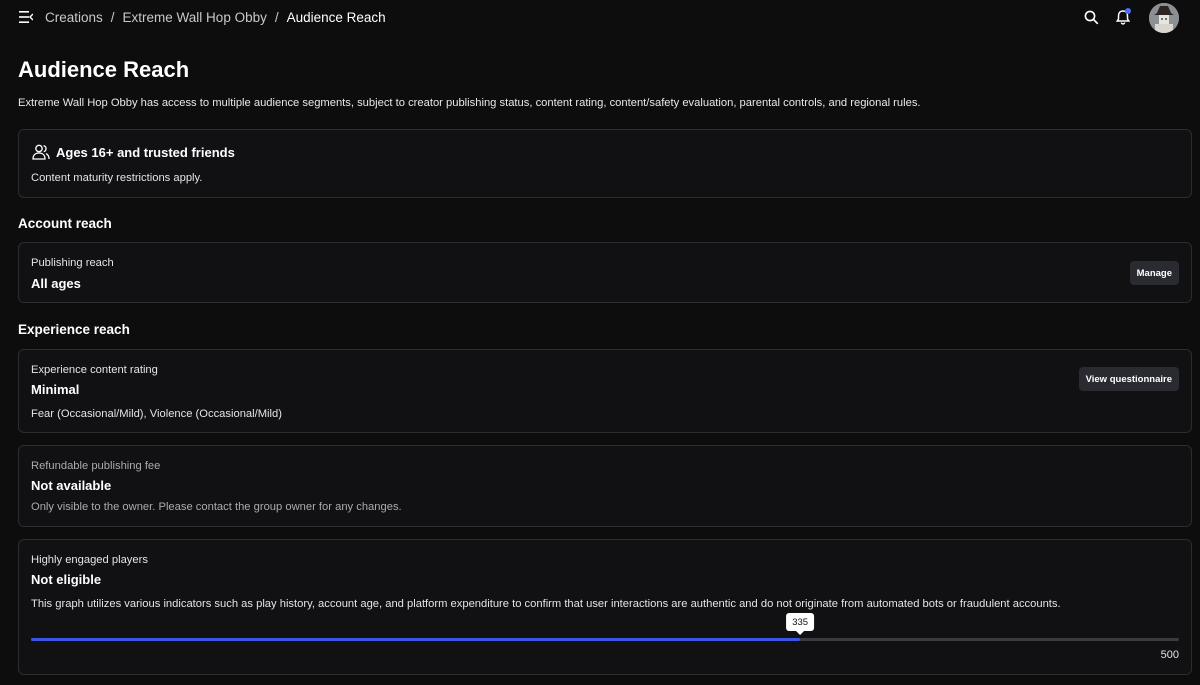  Describe the element at coordinates (605, 272) in the screenshot. I see `publishing-reach-card: Publishing reach All ages Manage` at that location.